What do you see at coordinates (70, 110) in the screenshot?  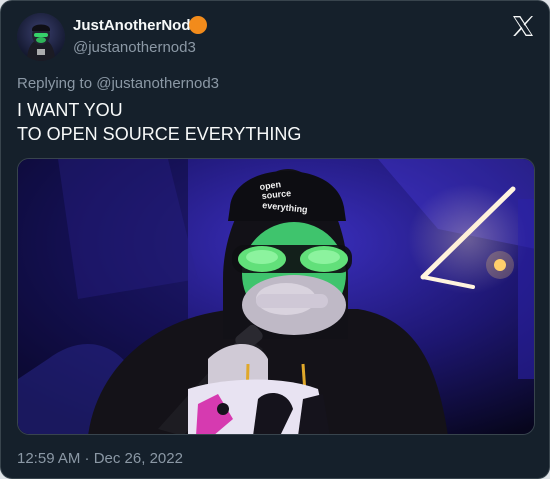 I see `tweet-line: I WANT YOU` at bounding box center [70, 110].